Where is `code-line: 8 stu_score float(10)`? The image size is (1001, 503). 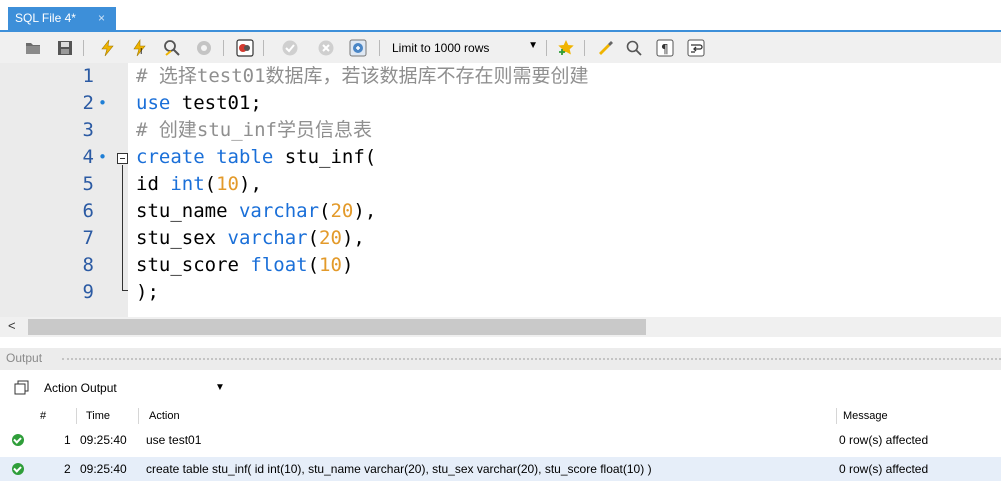
code-line: 8 stu_score float(10) is located at coordinates (500, 265).